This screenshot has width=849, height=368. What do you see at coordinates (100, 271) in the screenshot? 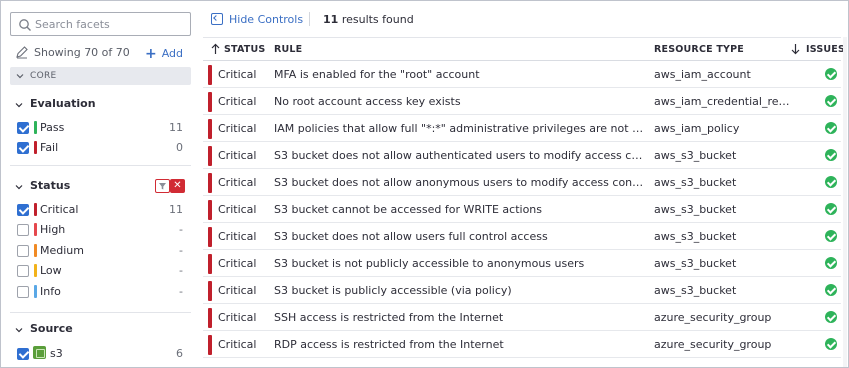
I see `facet-status-low: Low -` at bounding box center [100, 271].